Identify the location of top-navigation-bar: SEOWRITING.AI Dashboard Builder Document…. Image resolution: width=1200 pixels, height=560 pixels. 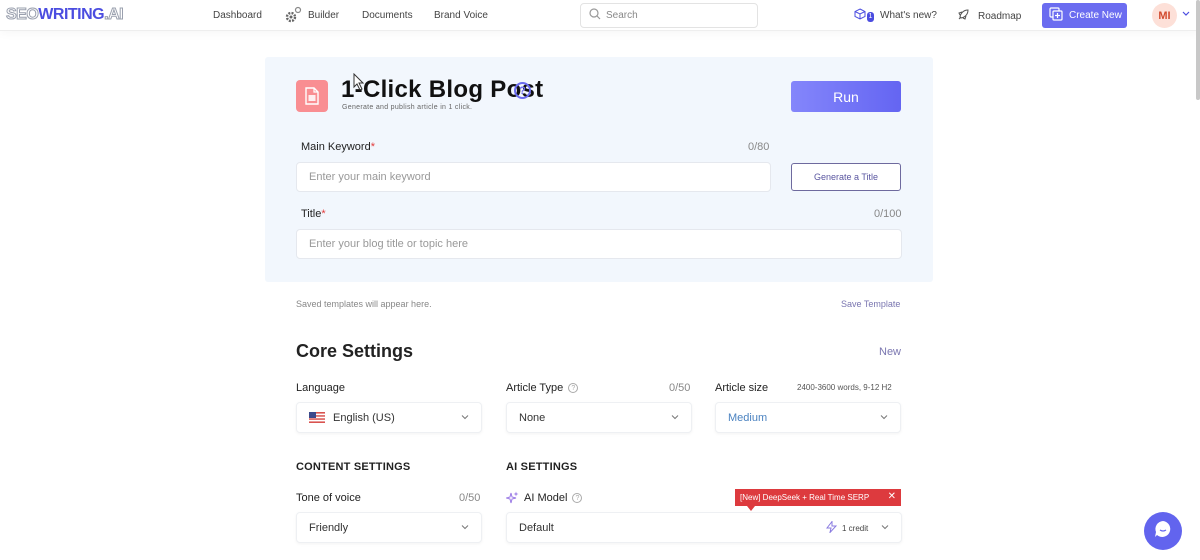
(600, 15).